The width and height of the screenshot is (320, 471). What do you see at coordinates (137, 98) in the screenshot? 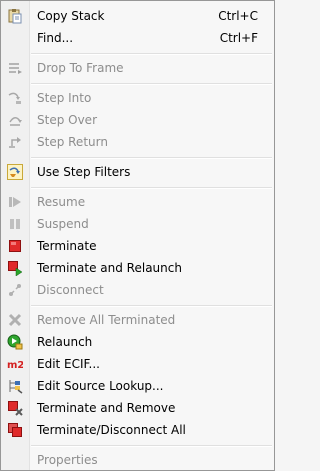
I see `menu-item-step-into: Step Into` at bounding box center [137, 98].